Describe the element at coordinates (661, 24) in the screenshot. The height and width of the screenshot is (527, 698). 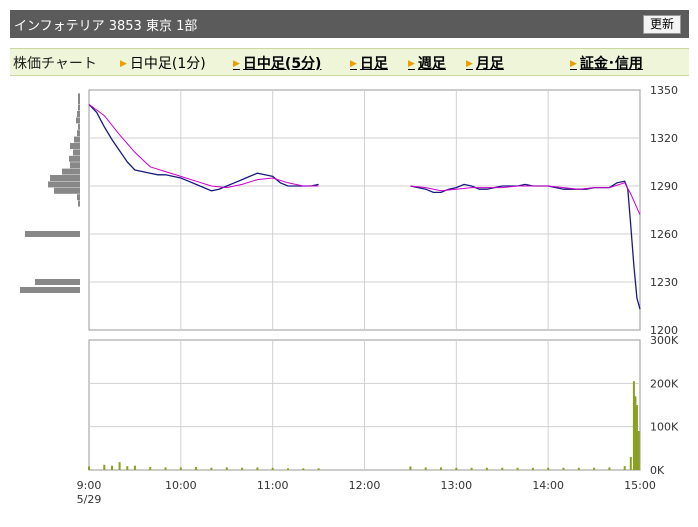
I see `update-button: 更新` at that location.